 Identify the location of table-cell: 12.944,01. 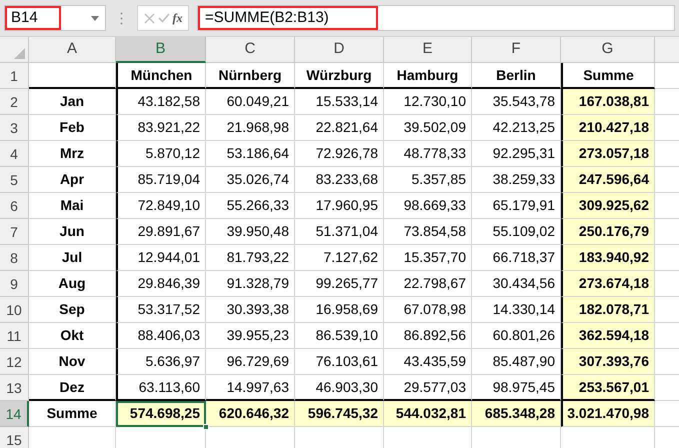
(161, 258).